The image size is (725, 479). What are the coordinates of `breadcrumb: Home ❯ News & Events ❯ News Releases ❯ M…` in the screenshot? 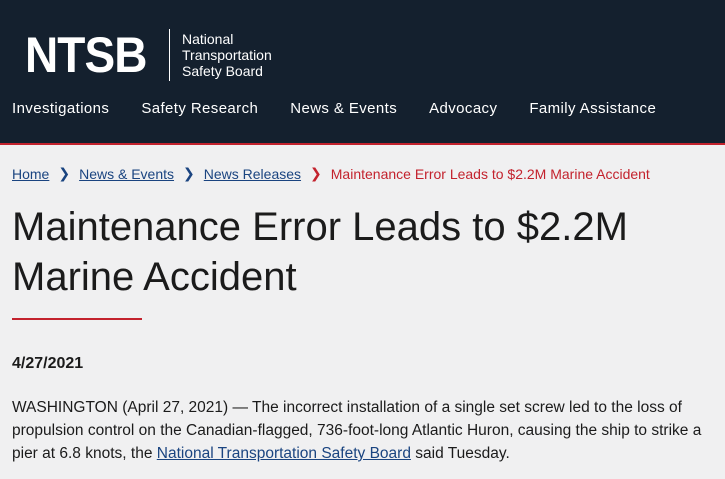 It's located at (331, 173).